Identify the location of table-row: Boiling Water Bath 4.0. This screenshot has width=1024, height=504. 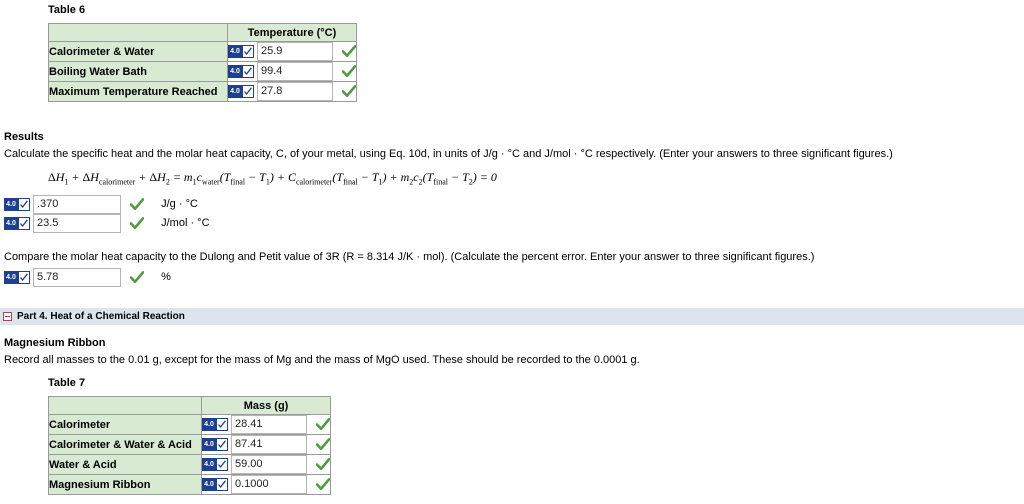
(203, 71).